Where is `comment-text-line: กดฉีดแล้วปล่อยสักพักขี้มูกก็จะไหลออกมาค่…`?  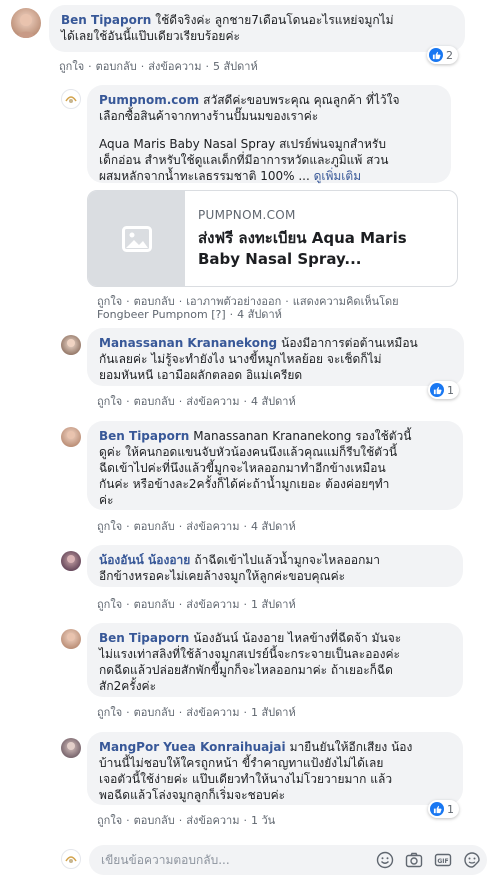
comment-text-line: กดฉีดแล้วปล่อยสักพักขี้มูกก็จะไหลออกมาค่… is located at coordinates (246, 670).